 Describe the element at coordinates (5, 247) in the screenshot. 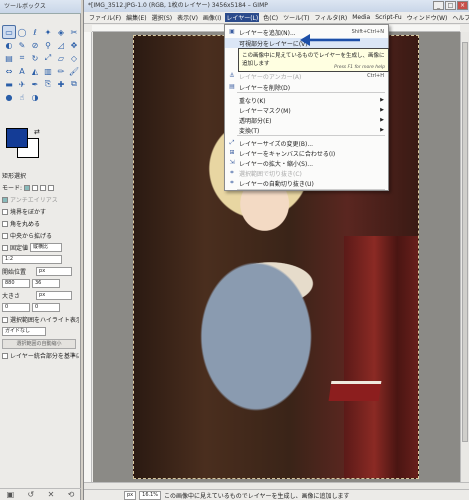

I see `fixed-checkbox` at that location.